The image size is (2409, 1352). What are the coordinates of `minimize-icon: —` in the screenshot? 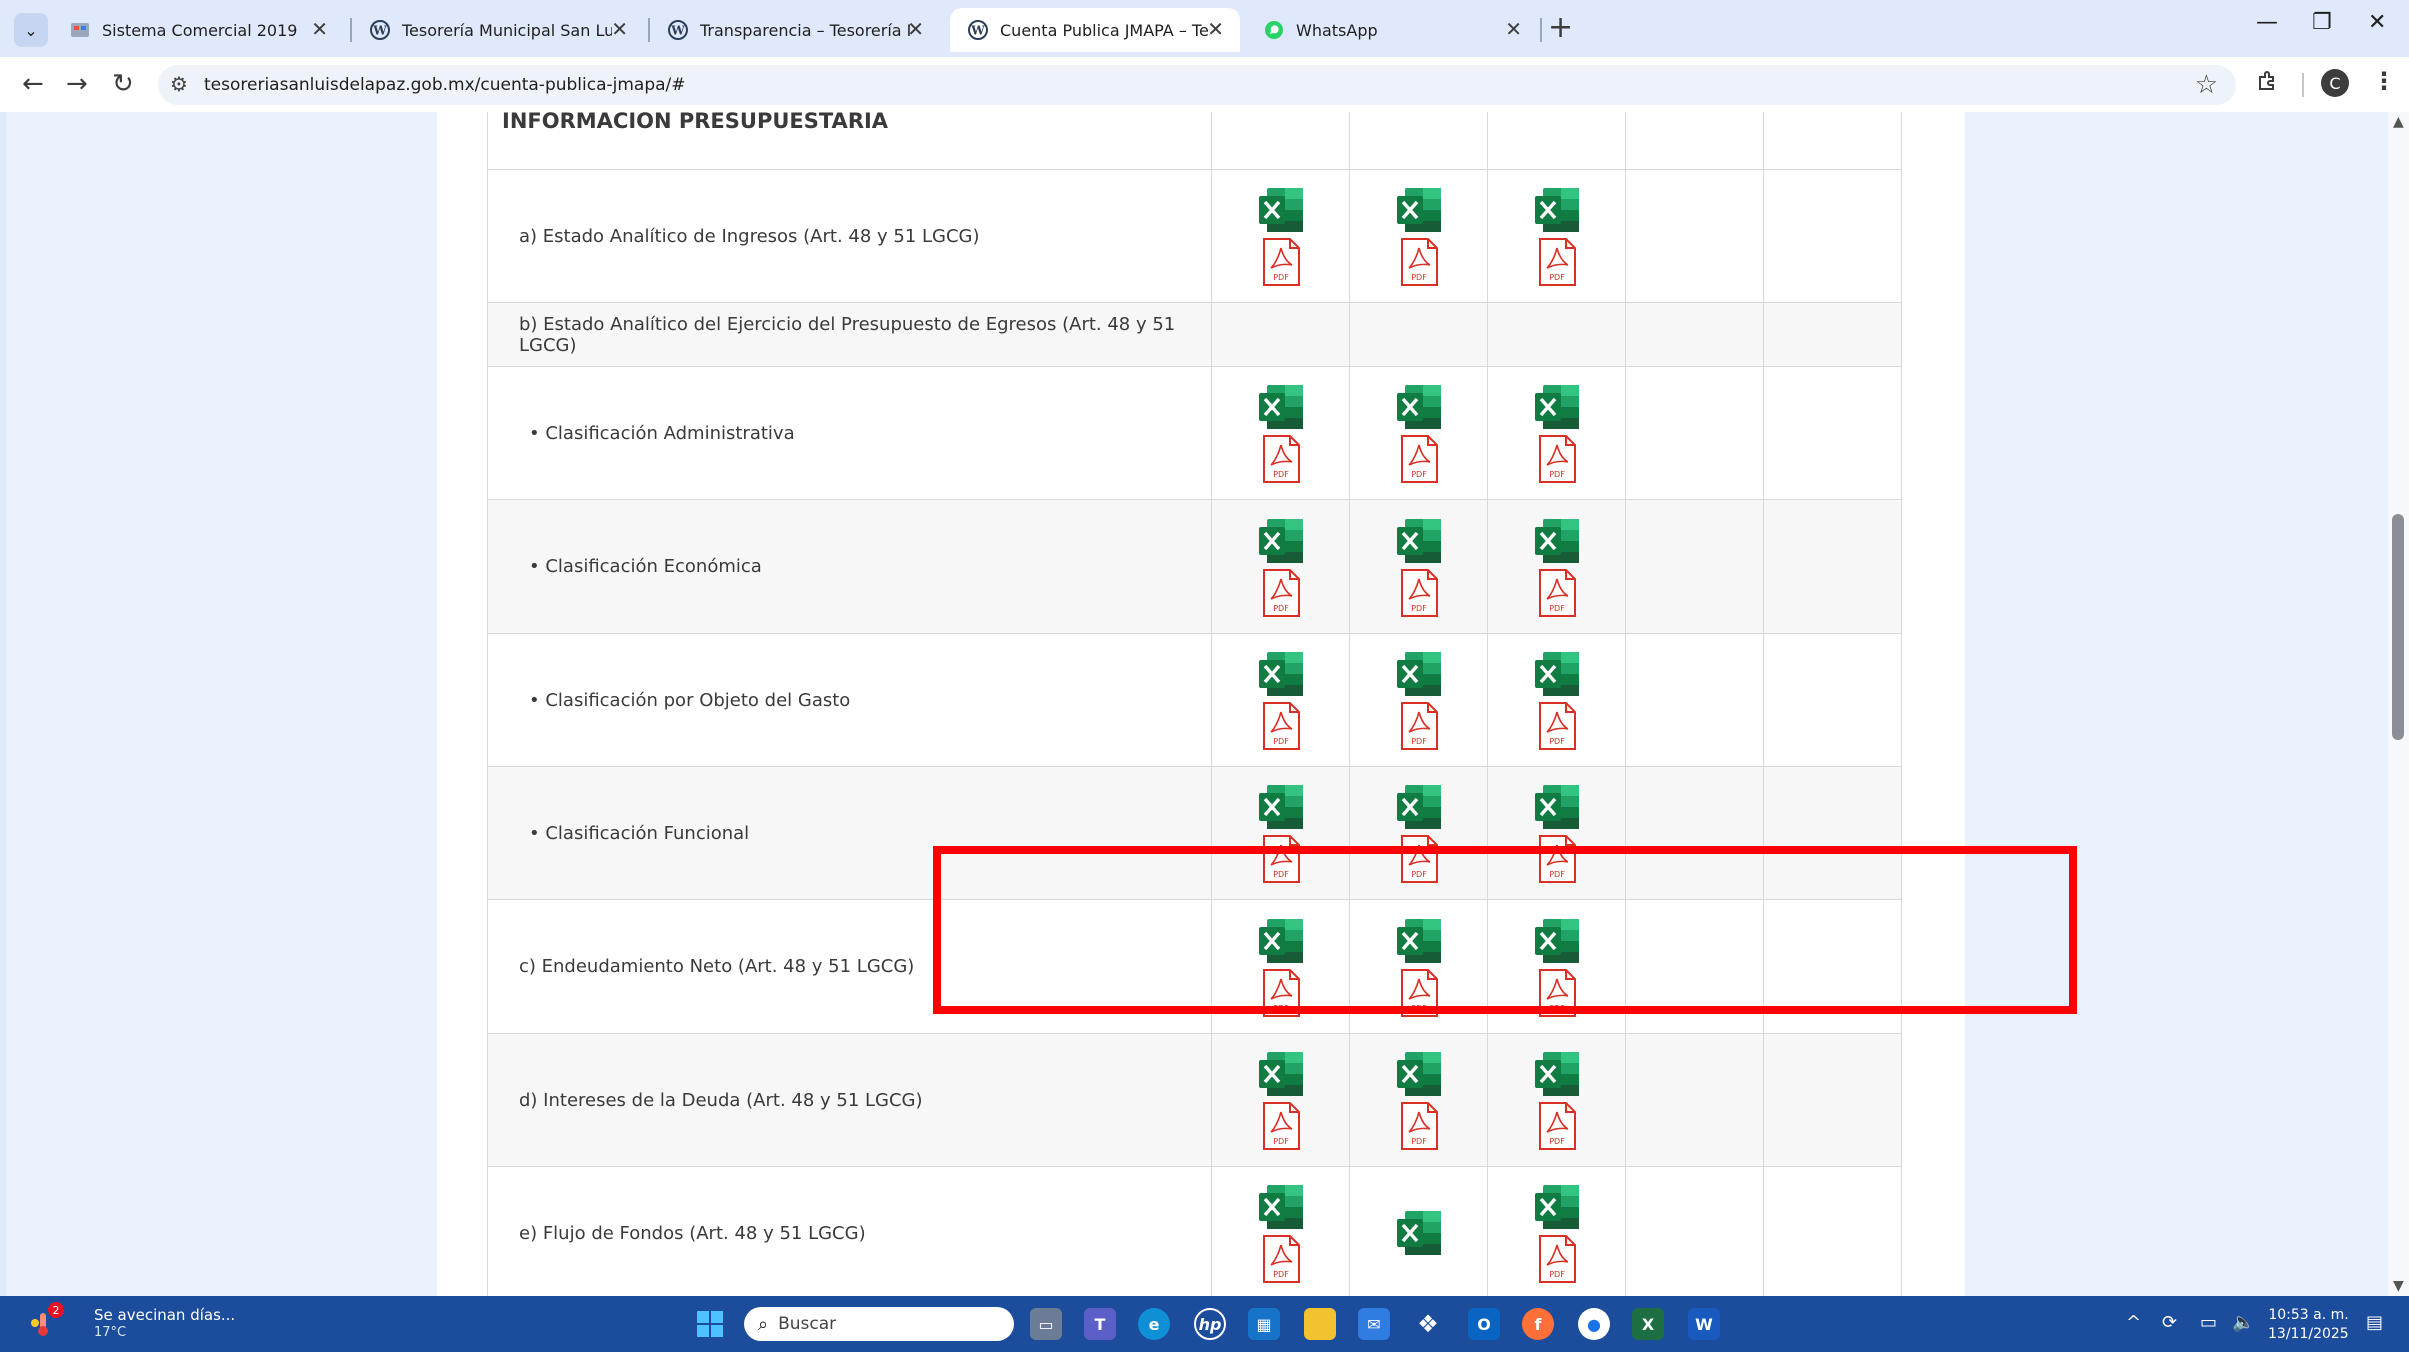 It's located at (2267, 22).